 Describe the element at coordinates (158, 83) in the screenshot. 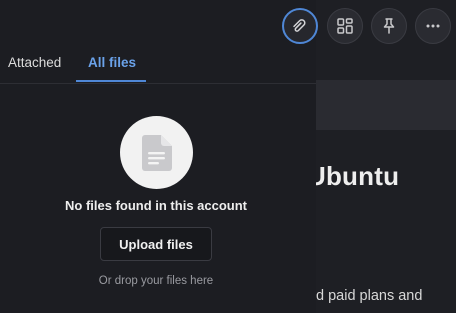

I see `tabs-divider` at that location.